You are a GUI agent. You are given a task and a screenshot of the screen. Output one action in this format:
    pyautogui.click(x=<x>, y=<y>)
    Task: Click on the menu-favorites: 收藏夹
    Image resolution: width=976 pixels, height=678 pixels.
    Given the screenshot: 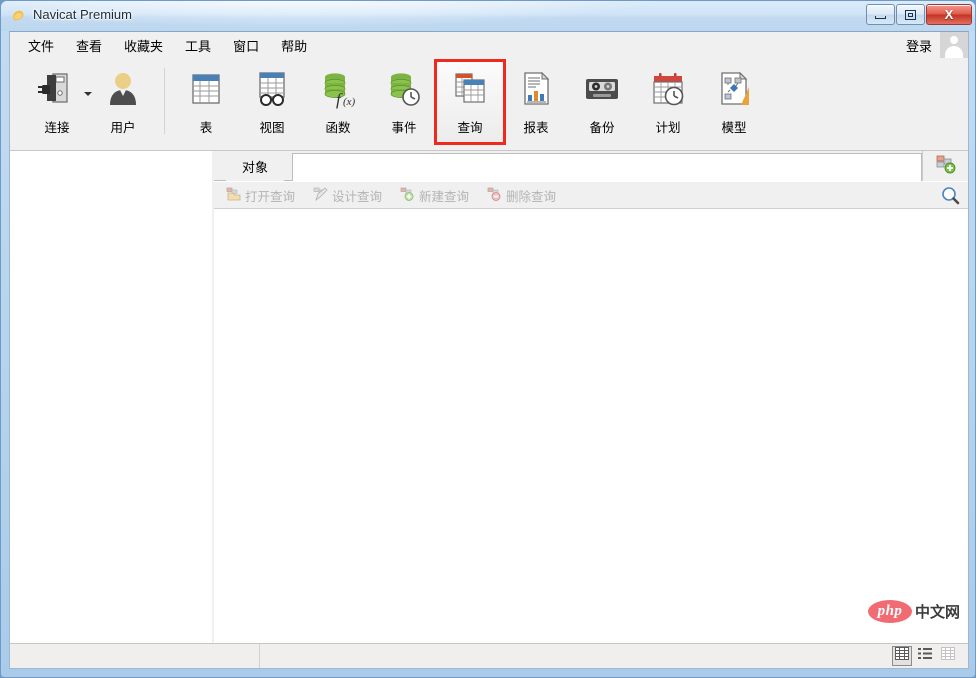 What is the action you would take?
    pyautogui.click(x=143, y=45)
    